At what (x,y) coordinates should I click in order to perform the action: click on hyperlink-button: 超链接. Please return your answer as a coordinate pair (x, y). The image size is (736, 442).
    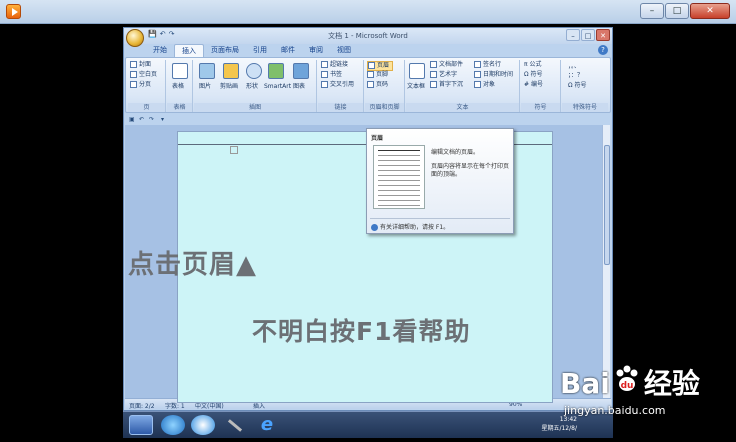
    Looking at the image, I should click on (334, 65).